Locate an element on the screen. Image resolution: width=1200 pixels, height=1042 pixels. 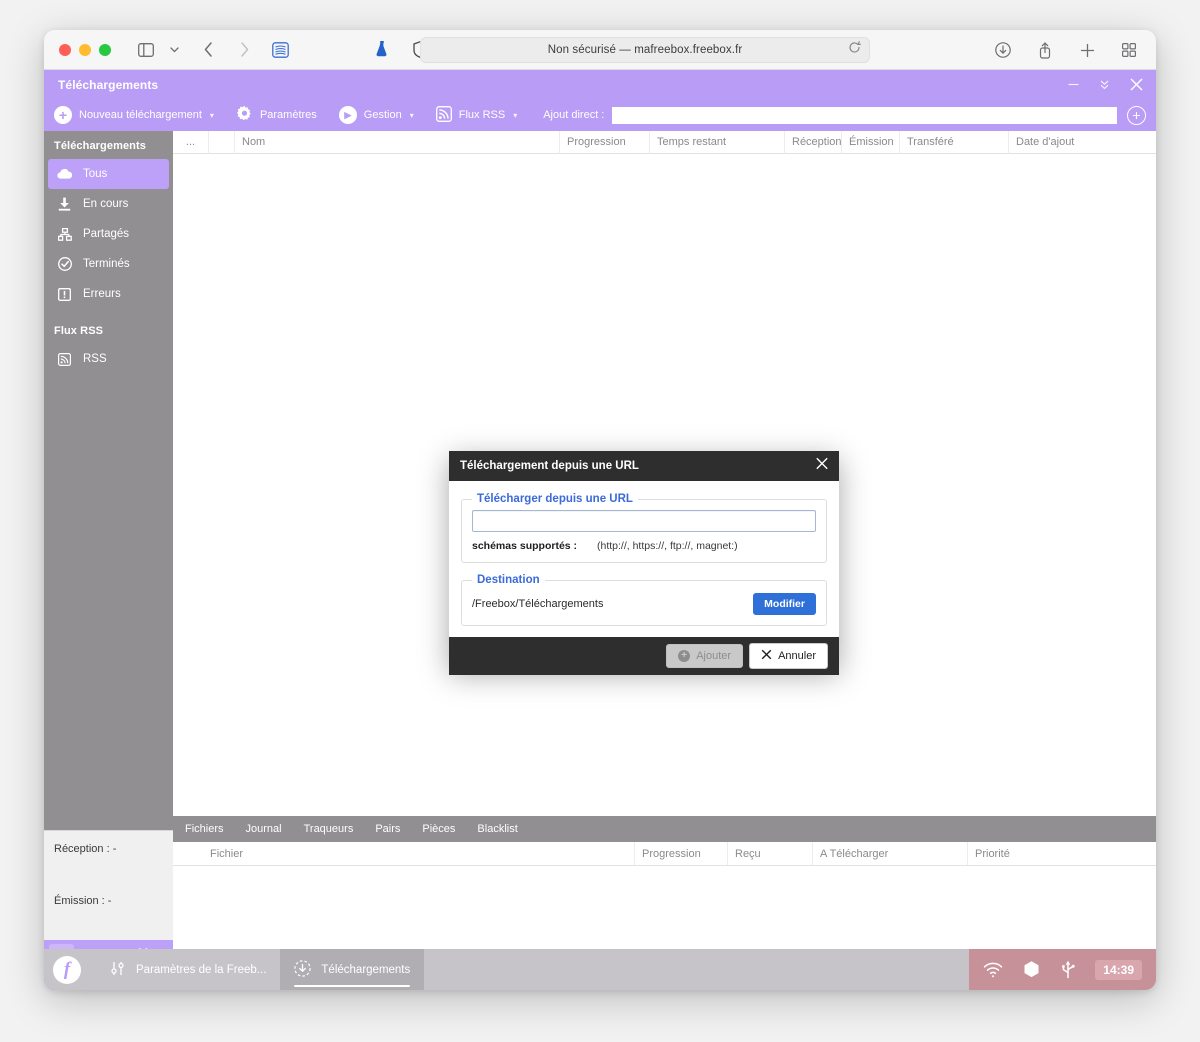
taskbar-item-telechargements: Téléchargements is located at coordinates (352, 969).